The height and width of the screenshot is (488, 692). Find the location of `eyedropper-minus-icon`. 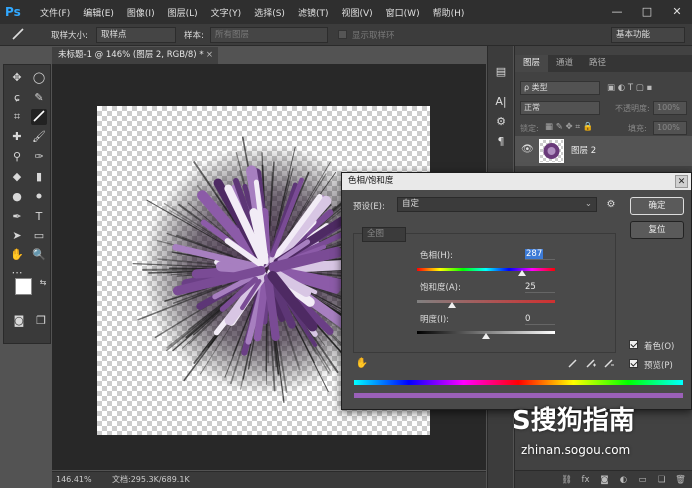

eyedropper-minus-icon is located at coordinates (609, 364).